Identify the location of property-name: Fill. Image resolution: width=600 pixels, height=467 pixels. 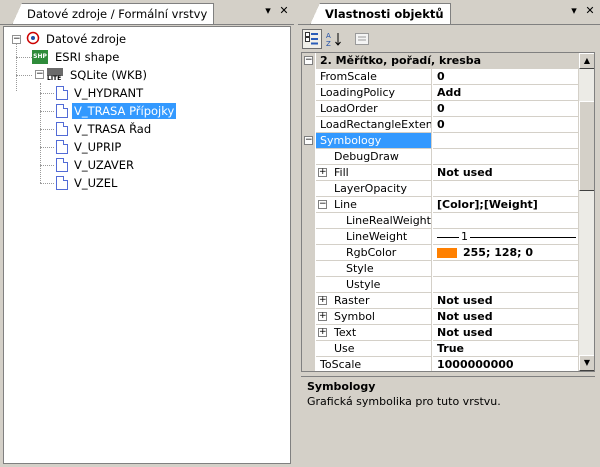
(374, 173).